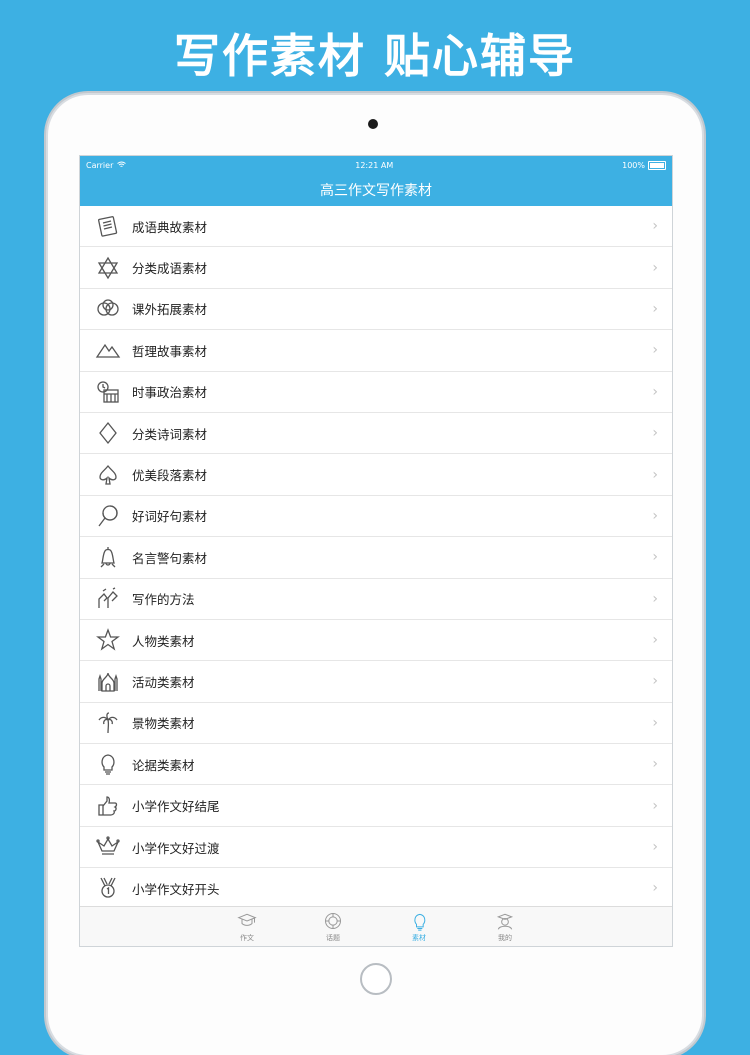 This screenshot has height=1055, width=750. Describe the element at coordinates (170, 227) in the screenshot. I see `list-item-label: 成语典故素材` at that location.